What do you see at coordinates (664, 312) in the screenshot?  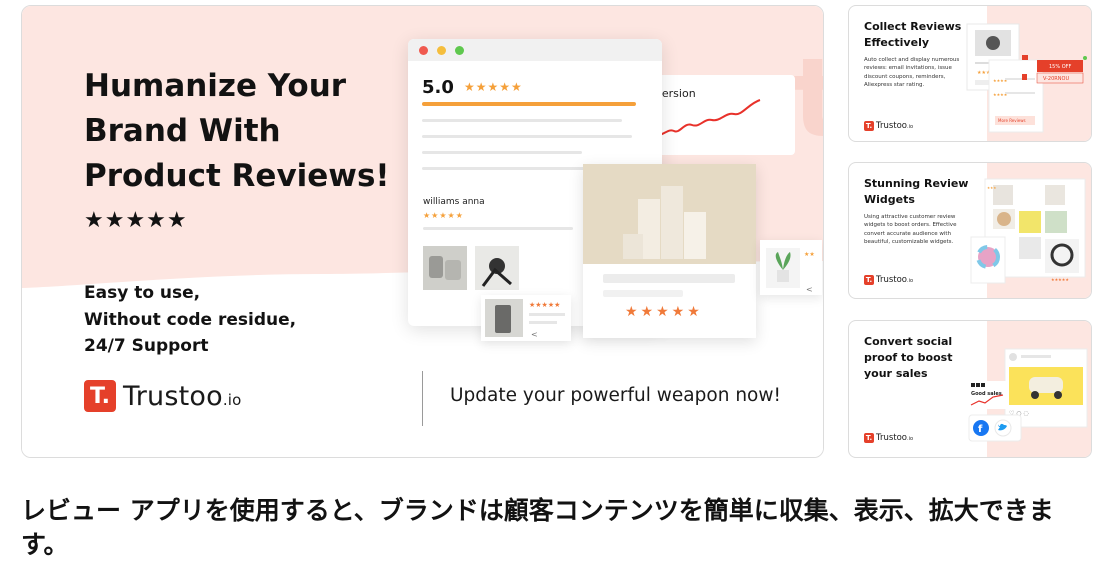 I see `product-stars: ★★★★★` at bounding box center [664, 312].